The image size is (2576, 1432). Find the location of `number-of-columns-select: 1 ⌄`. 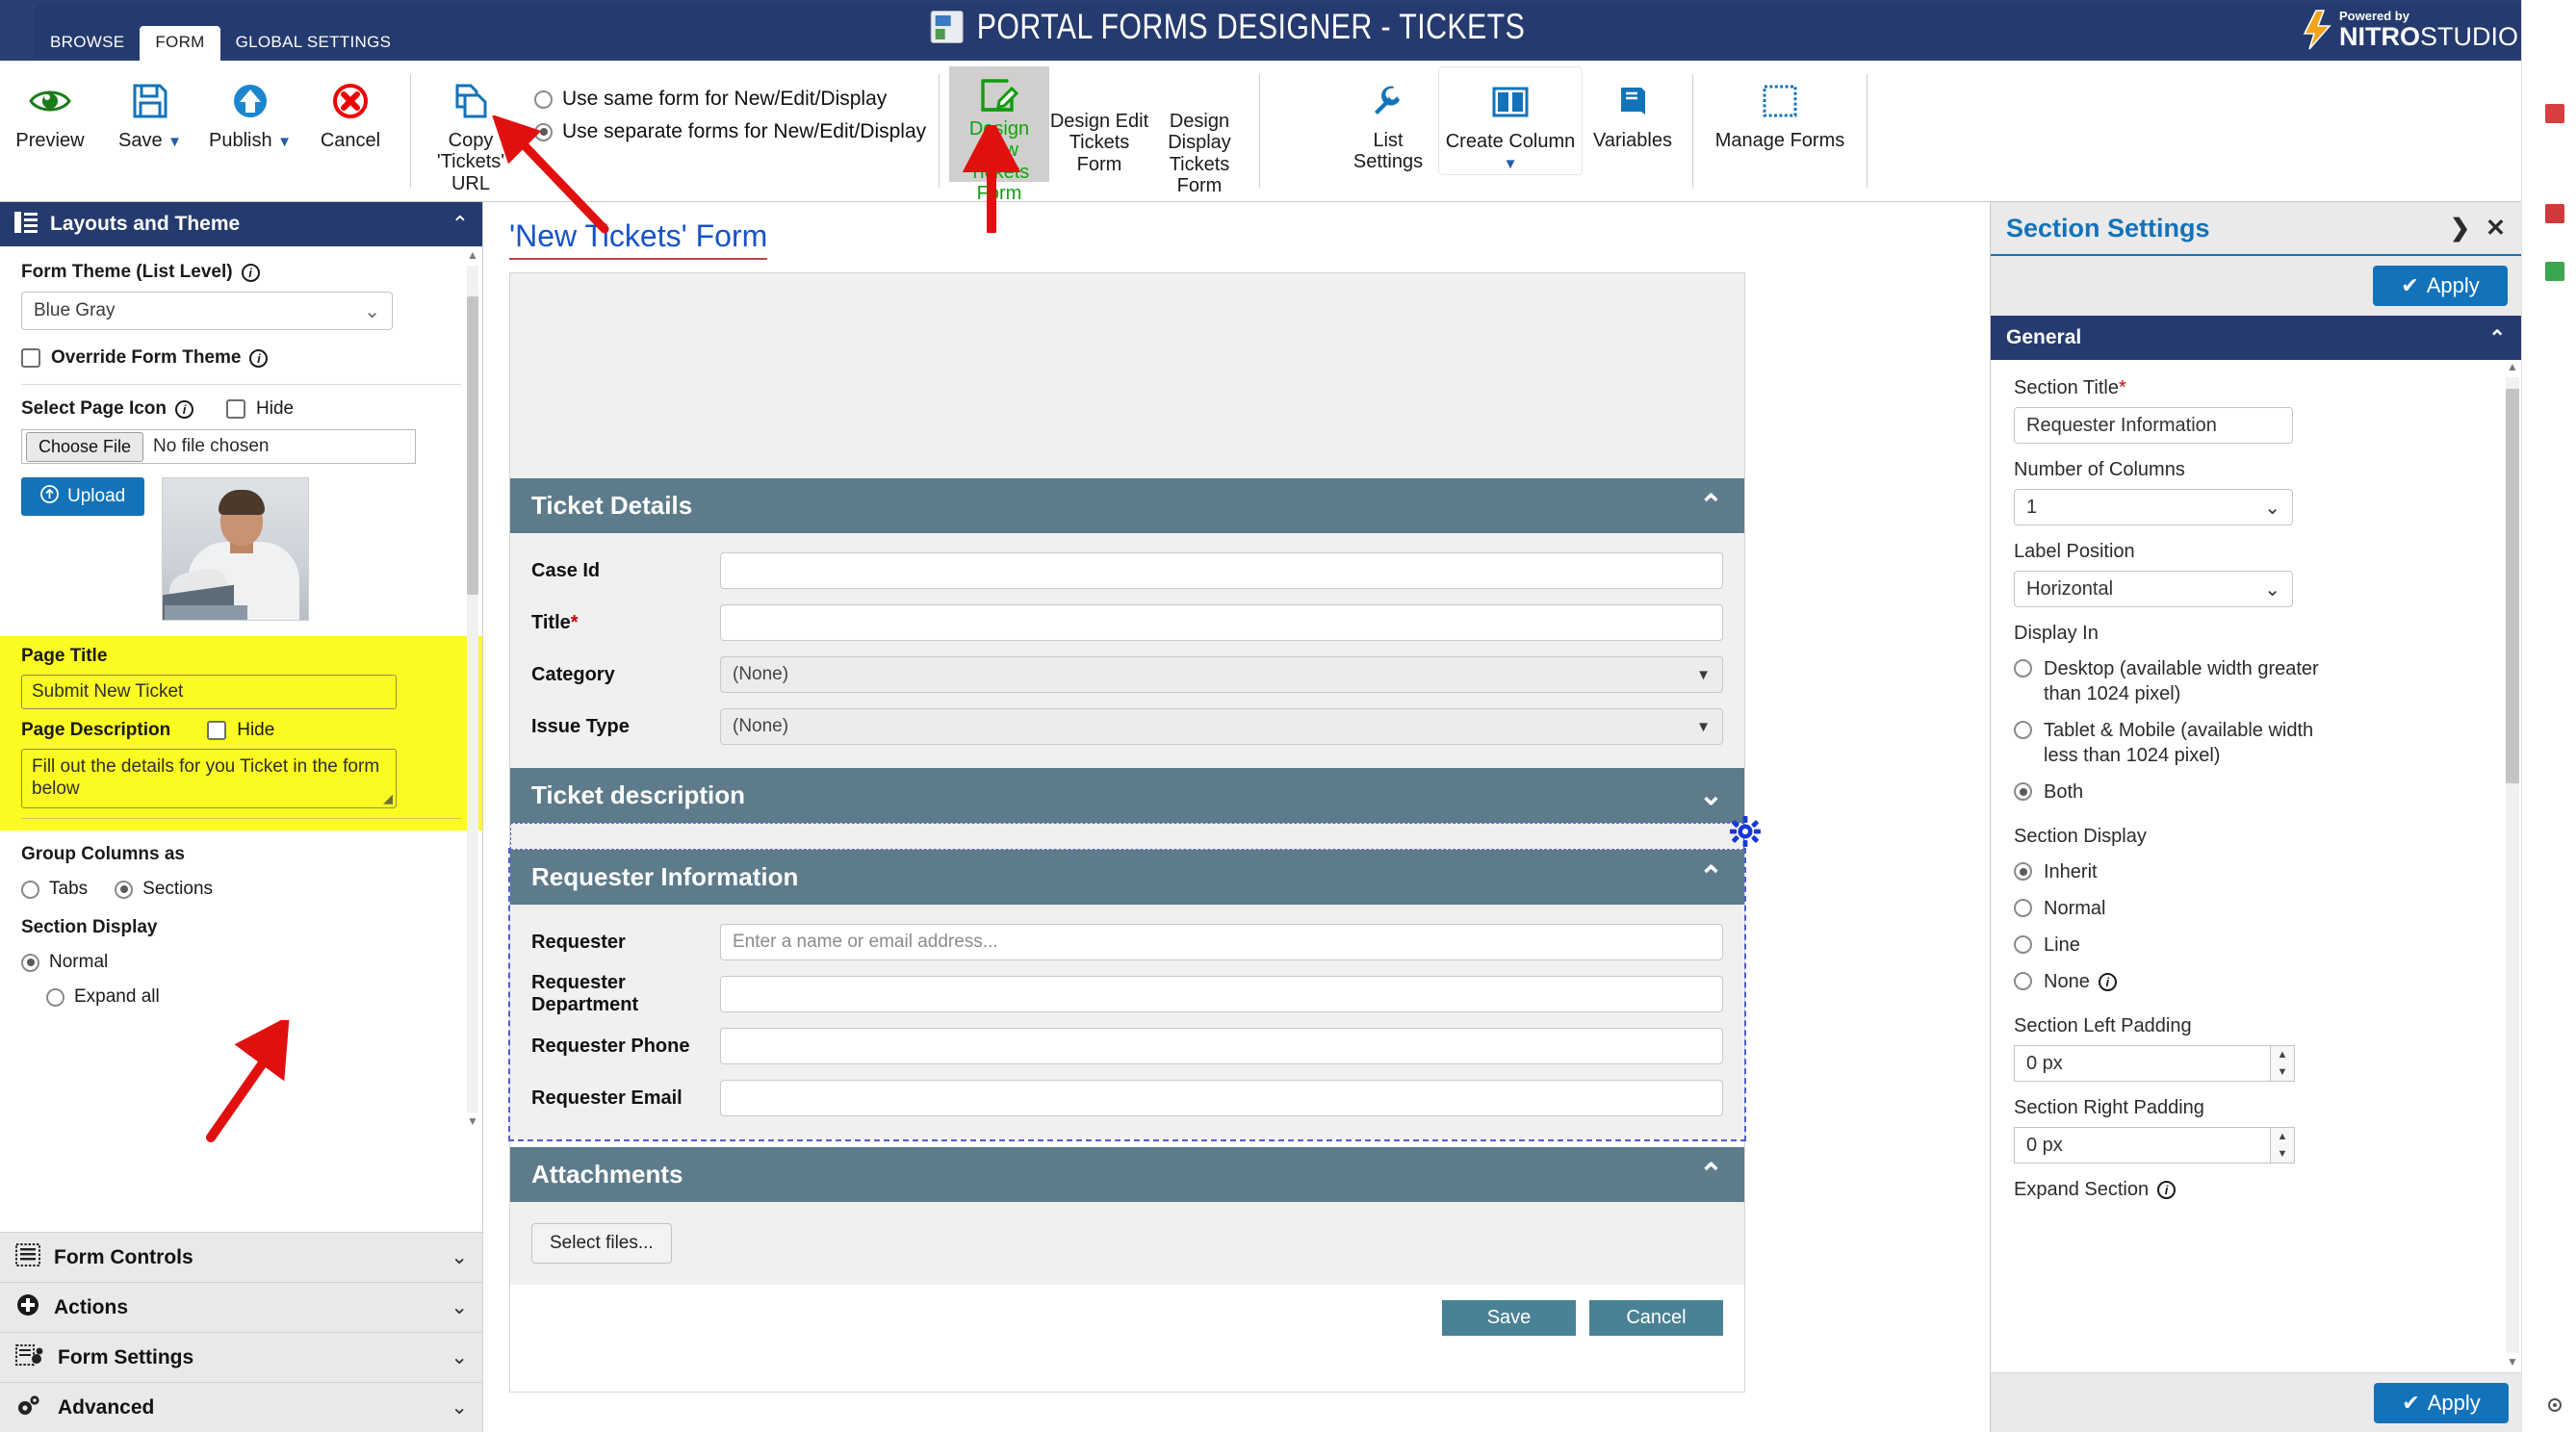

number-of-columns-select: 1 ⌄ is located at coordinates (2153, 507).